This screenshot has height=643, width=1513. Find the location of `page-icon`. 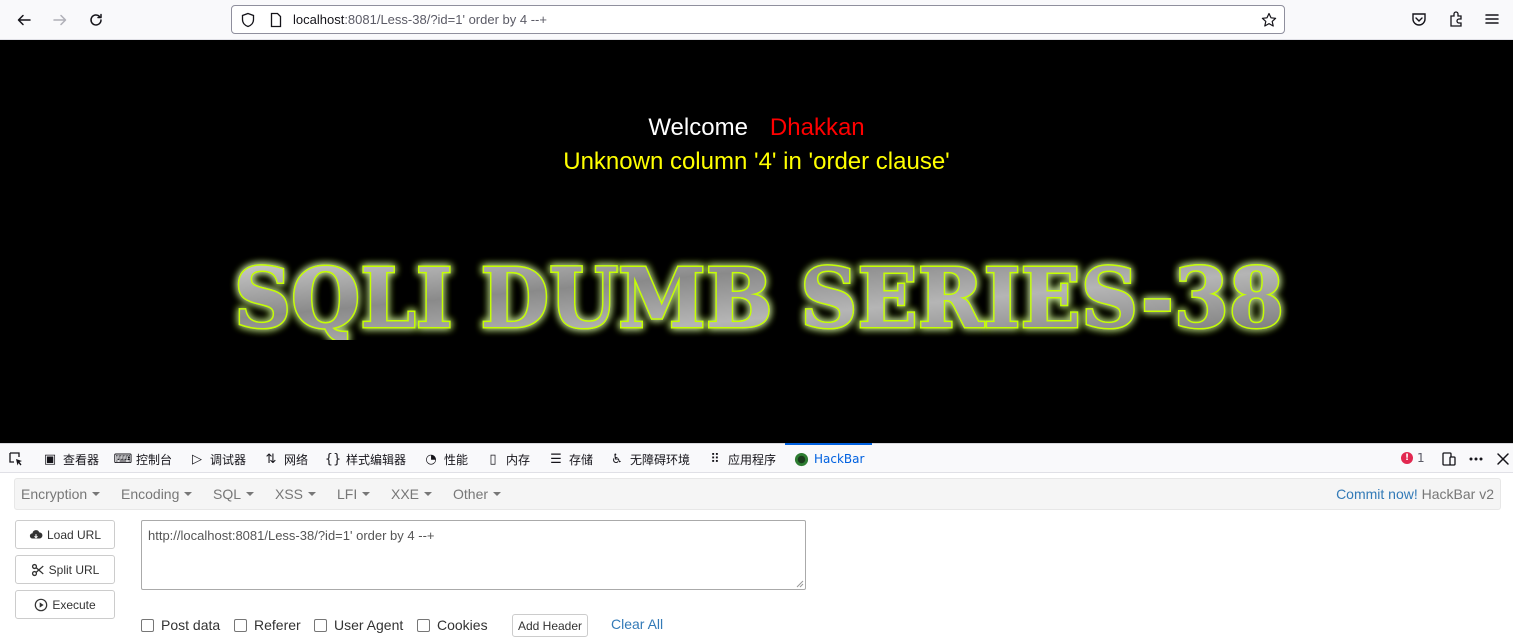

page-icon is located at coordinates (276, 20).